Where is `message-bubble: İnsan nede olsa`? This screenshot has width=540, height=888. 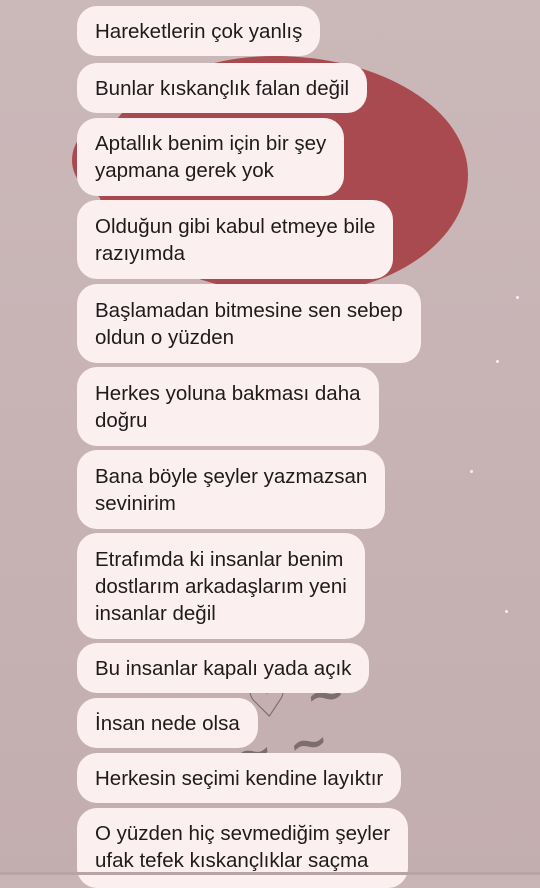 message-bubble: İnsan nede olsa is located at coordinates (167, 723).